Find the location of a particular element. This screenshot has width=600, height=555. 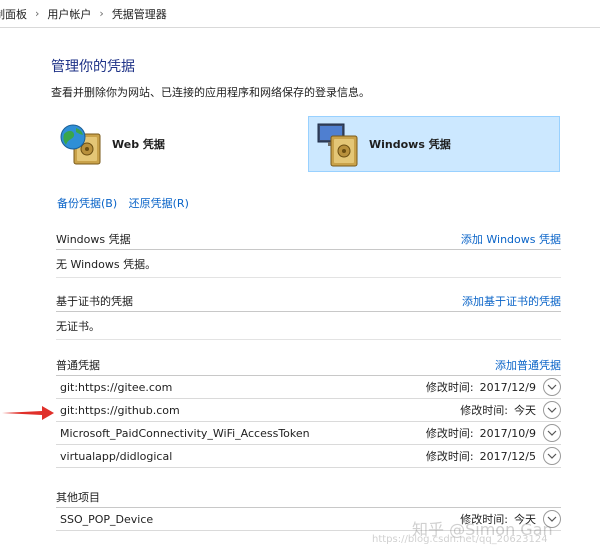

other-items-header: 其他项目 is located at coordinates (308, 497).